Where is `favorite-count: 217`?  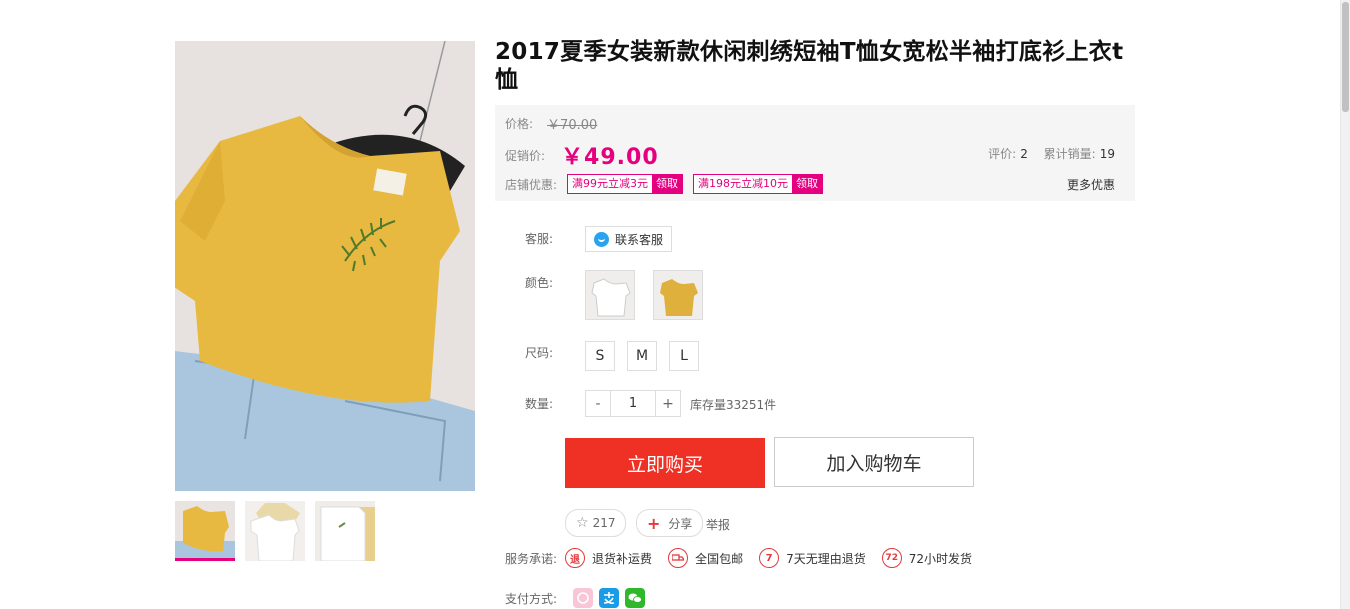
favorite-count: 217 is located at coordinates (604, 523).